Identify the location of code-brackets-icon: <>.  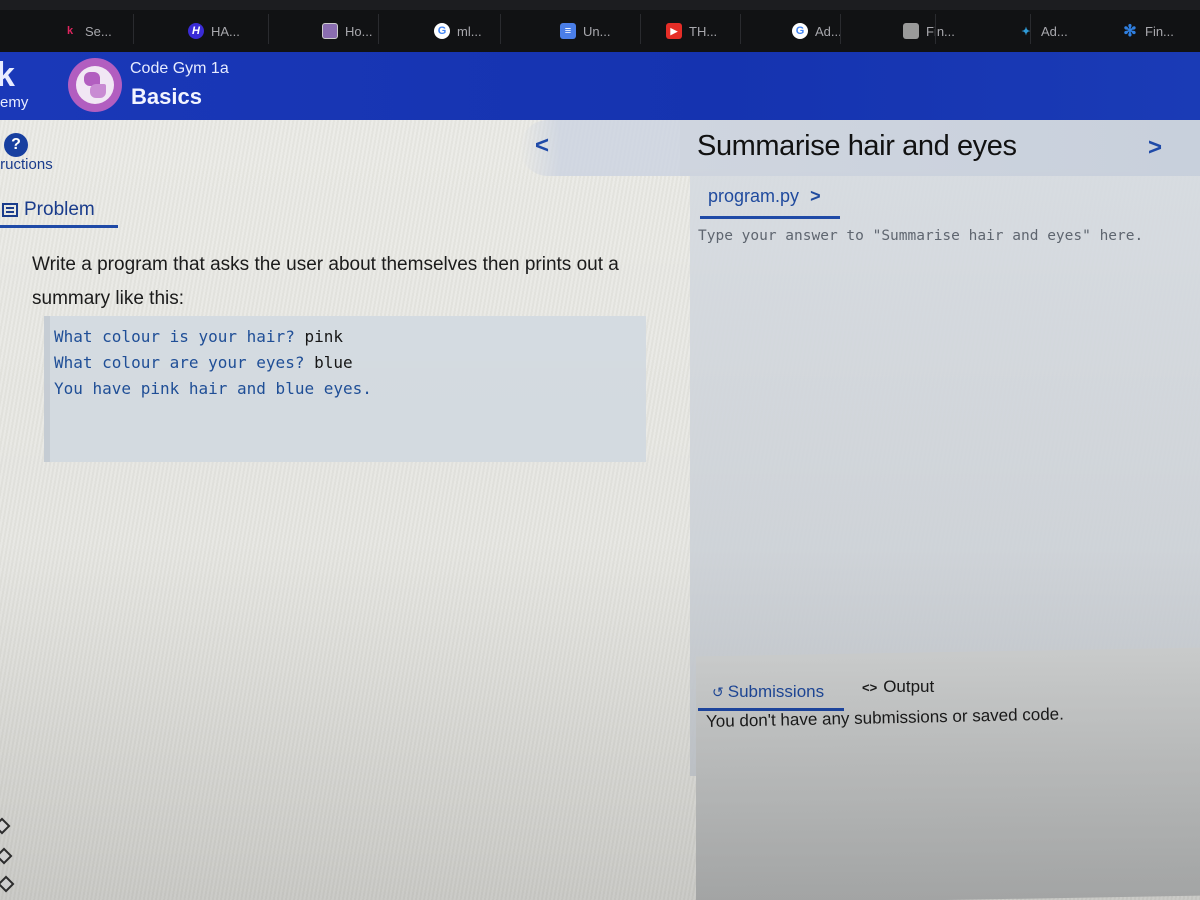
(870, 687).